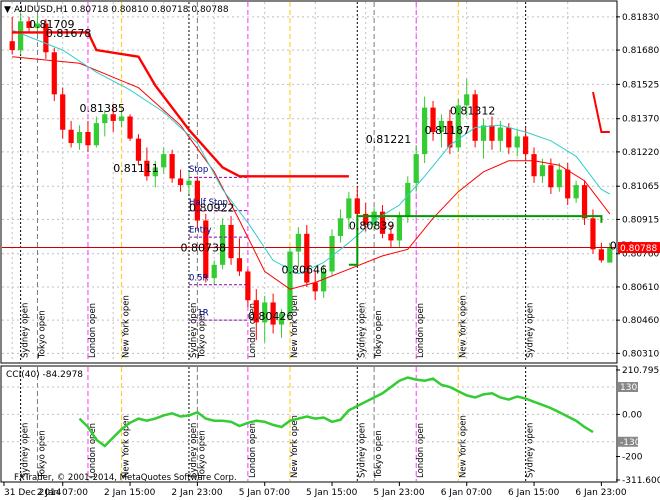 The image size is (660, 500). What do you see at coordinates (389, 139) in the screenshot?
I see `level-label: 0.81221` at bounding box center [389, 139].